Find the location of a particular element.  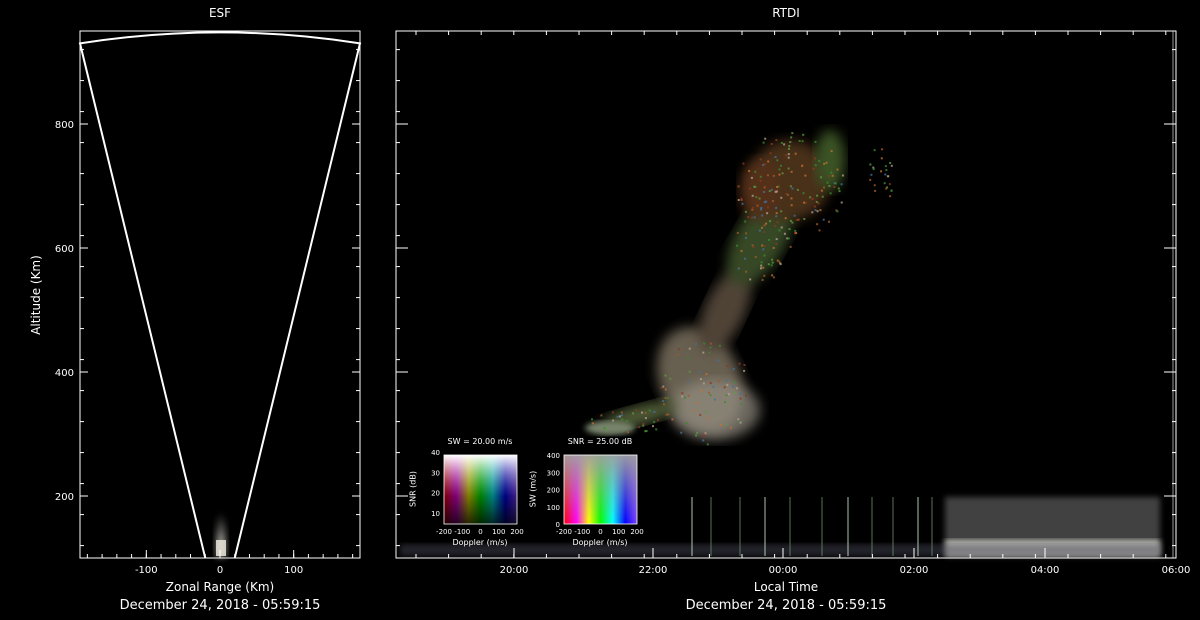

legend-xtick-label: -200 is located at coordinates (444, 532).